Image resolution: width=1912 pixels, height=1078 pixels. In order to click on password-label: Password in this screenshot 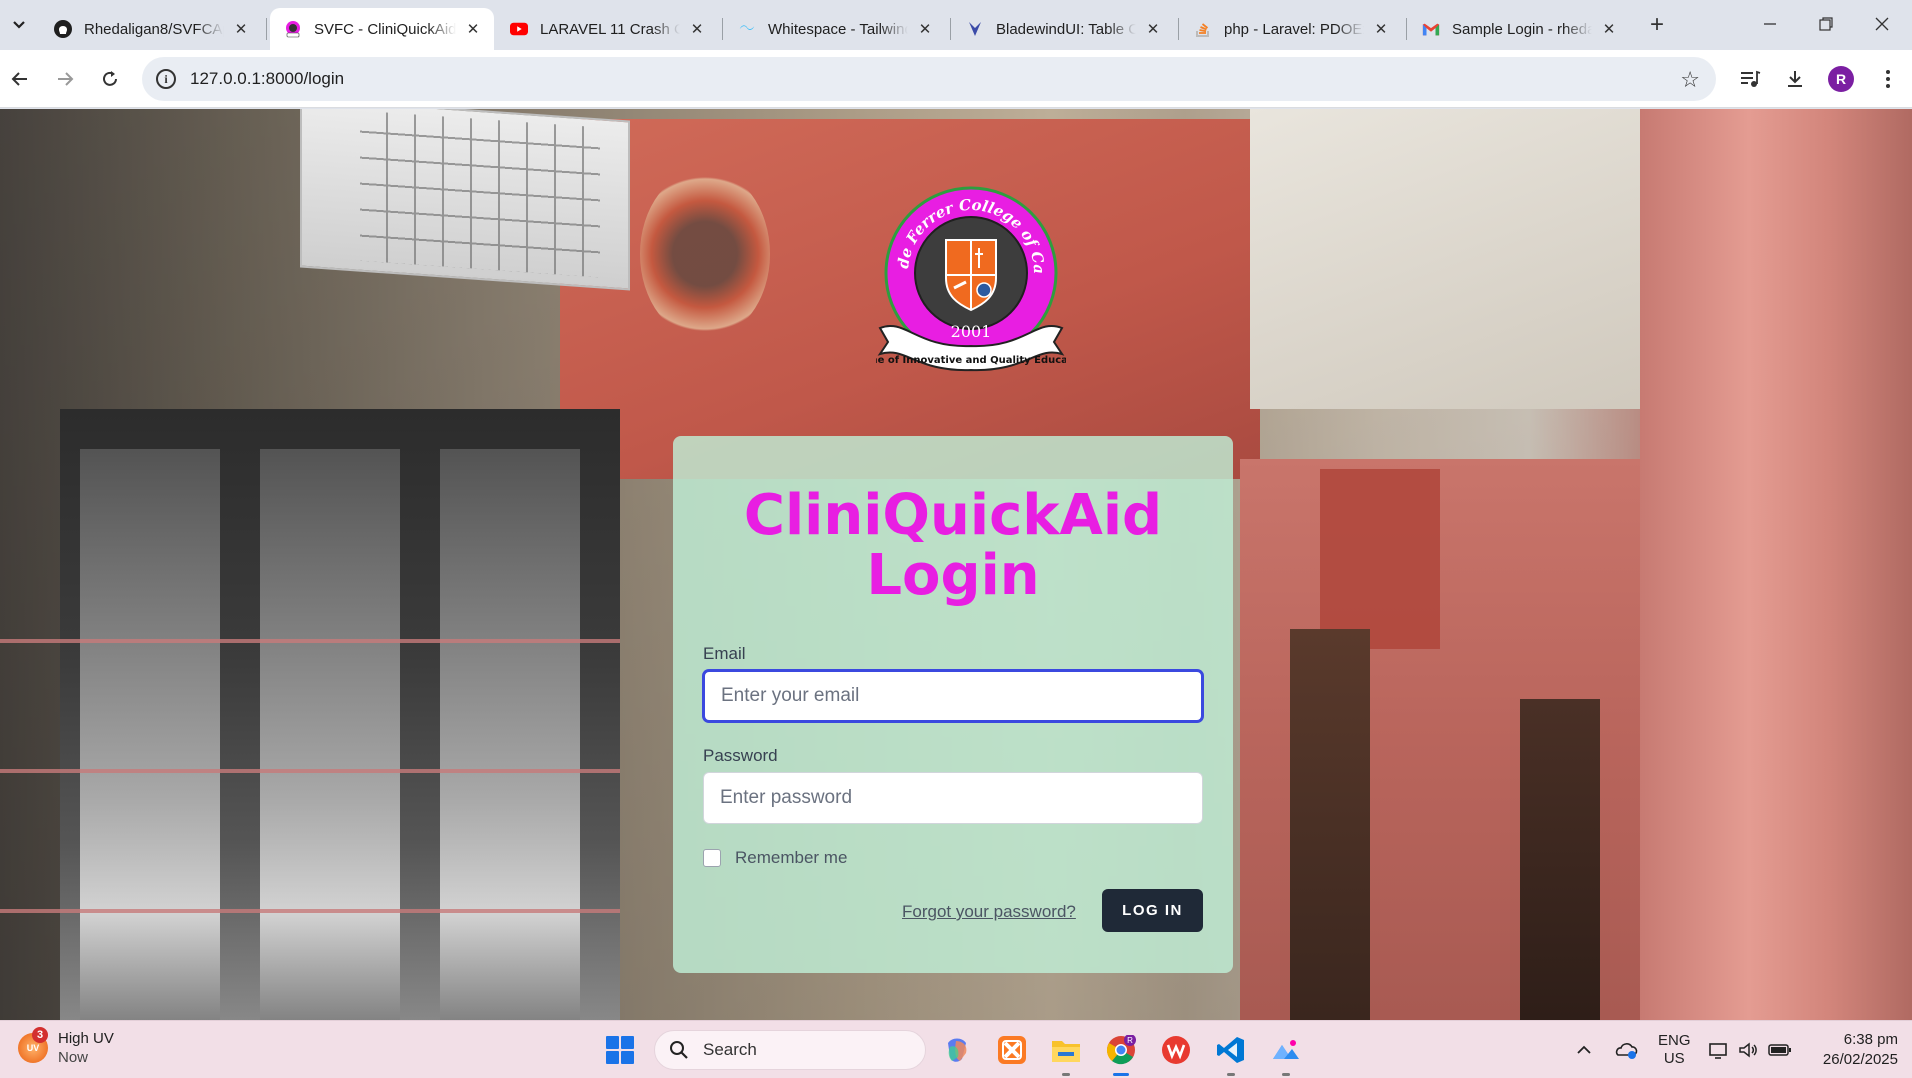, I will do `click(740, 755)`.